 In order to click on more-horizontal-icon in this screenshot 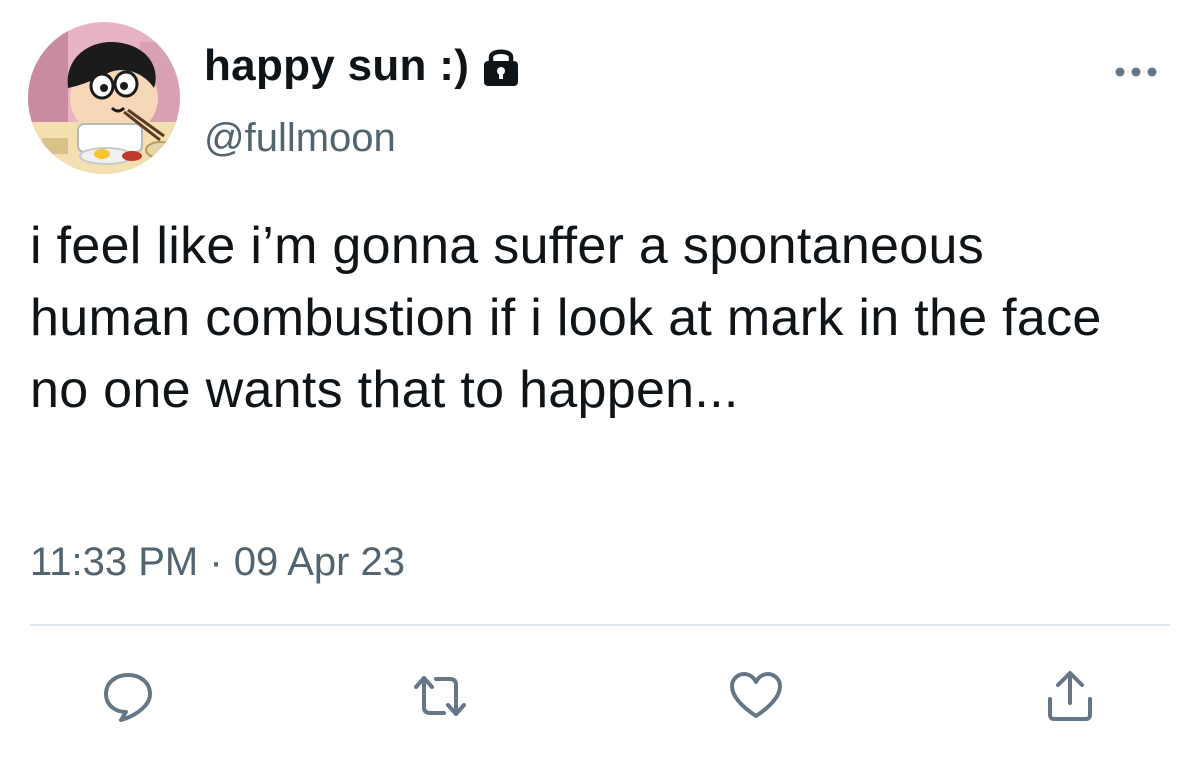, I will do `click(1136, 72)`.